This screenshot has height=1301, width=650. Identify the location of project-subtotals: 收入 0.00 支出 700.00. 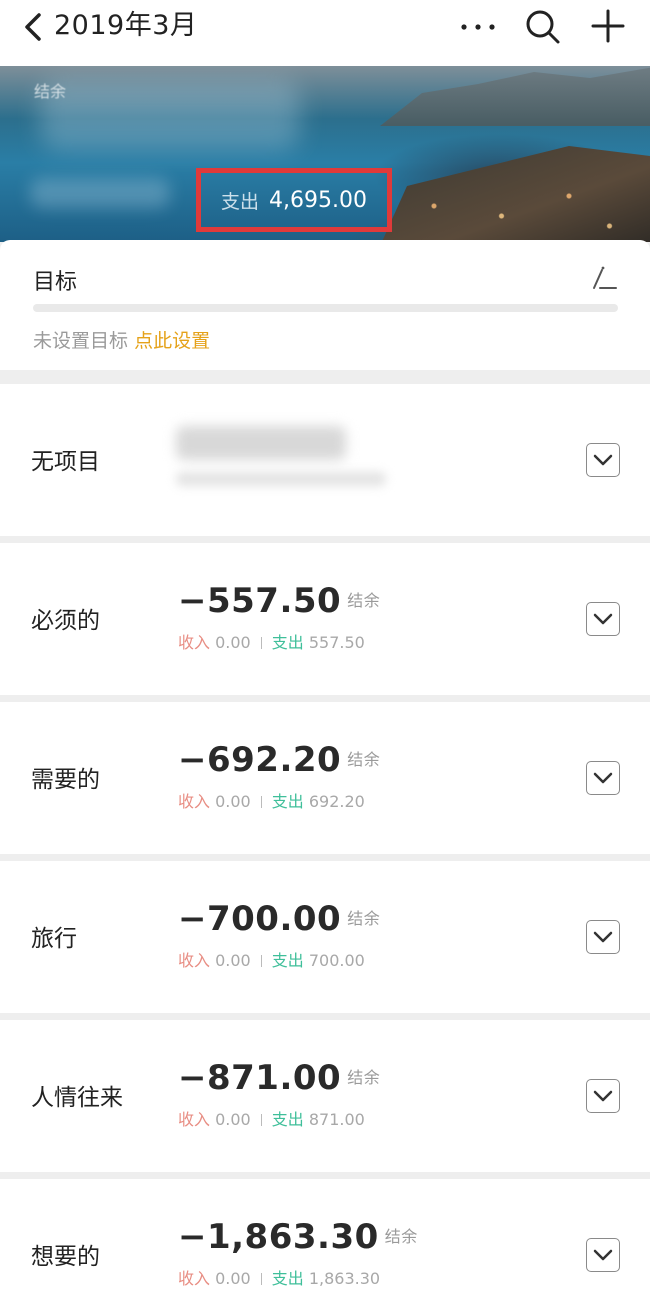
(271, 959).